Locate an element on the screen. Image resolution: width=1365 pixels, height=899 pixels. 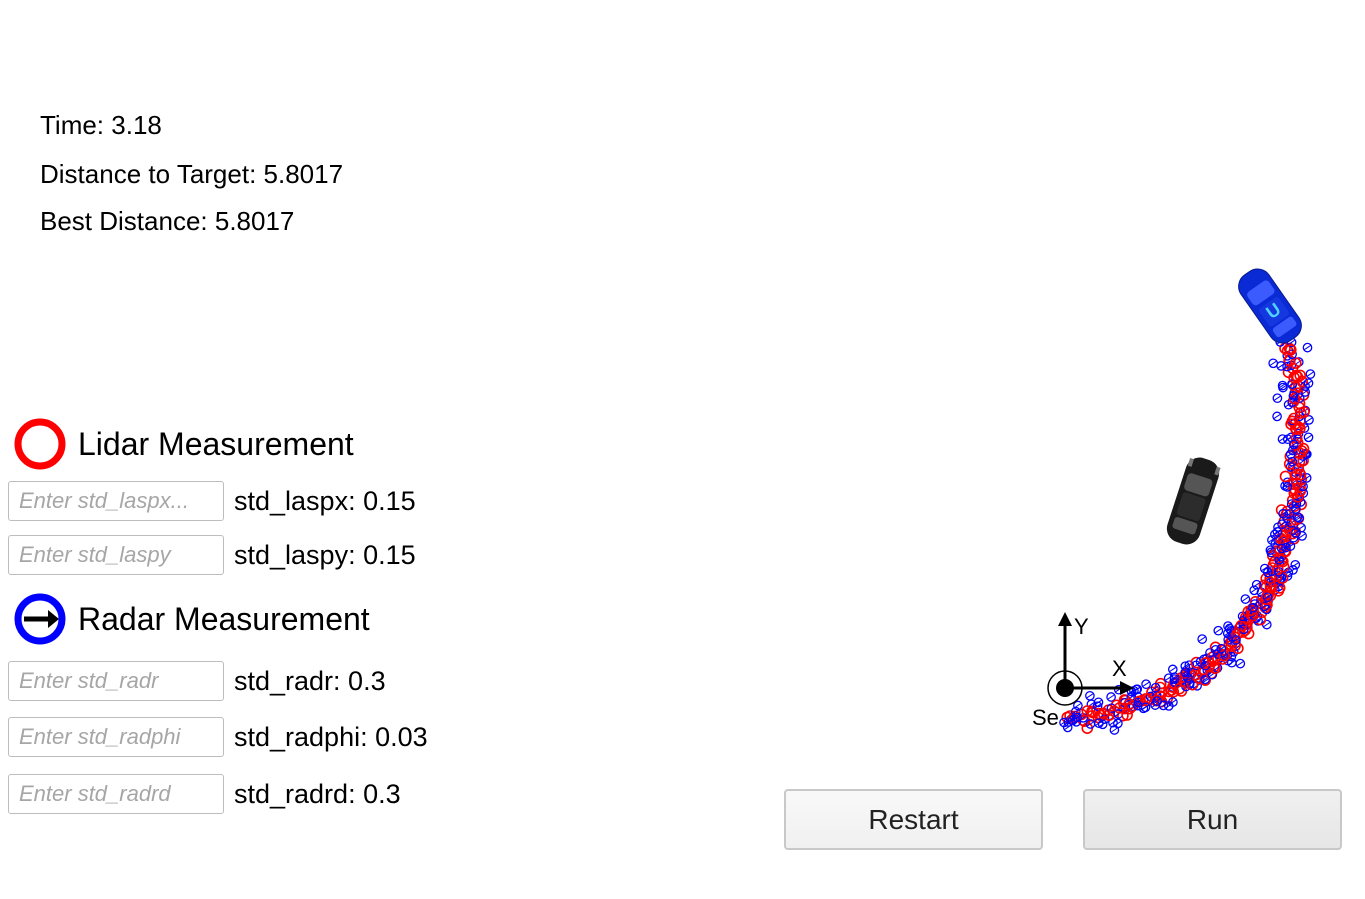
y-axis-arrow-icon is located at coordinates (1065, 619).